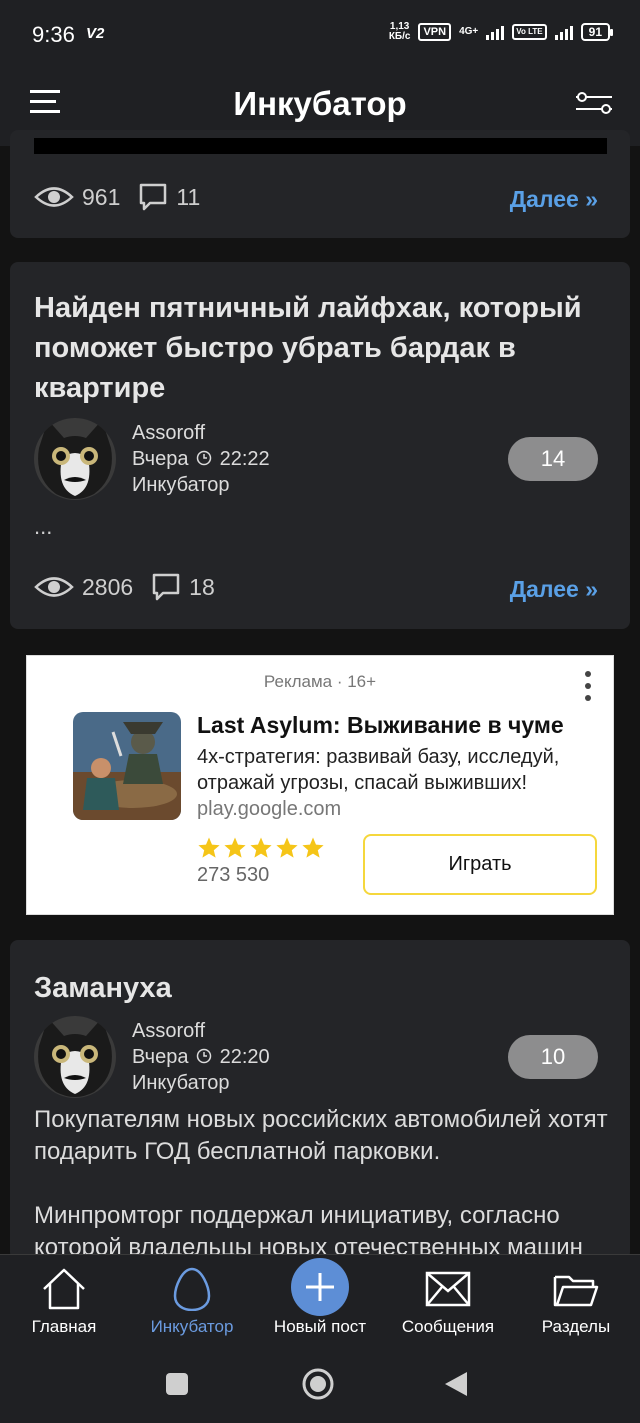 Image resolution: width=640 pixels, height=1423 pixels. I want to click on envelope-icon, so click(448, 1289).